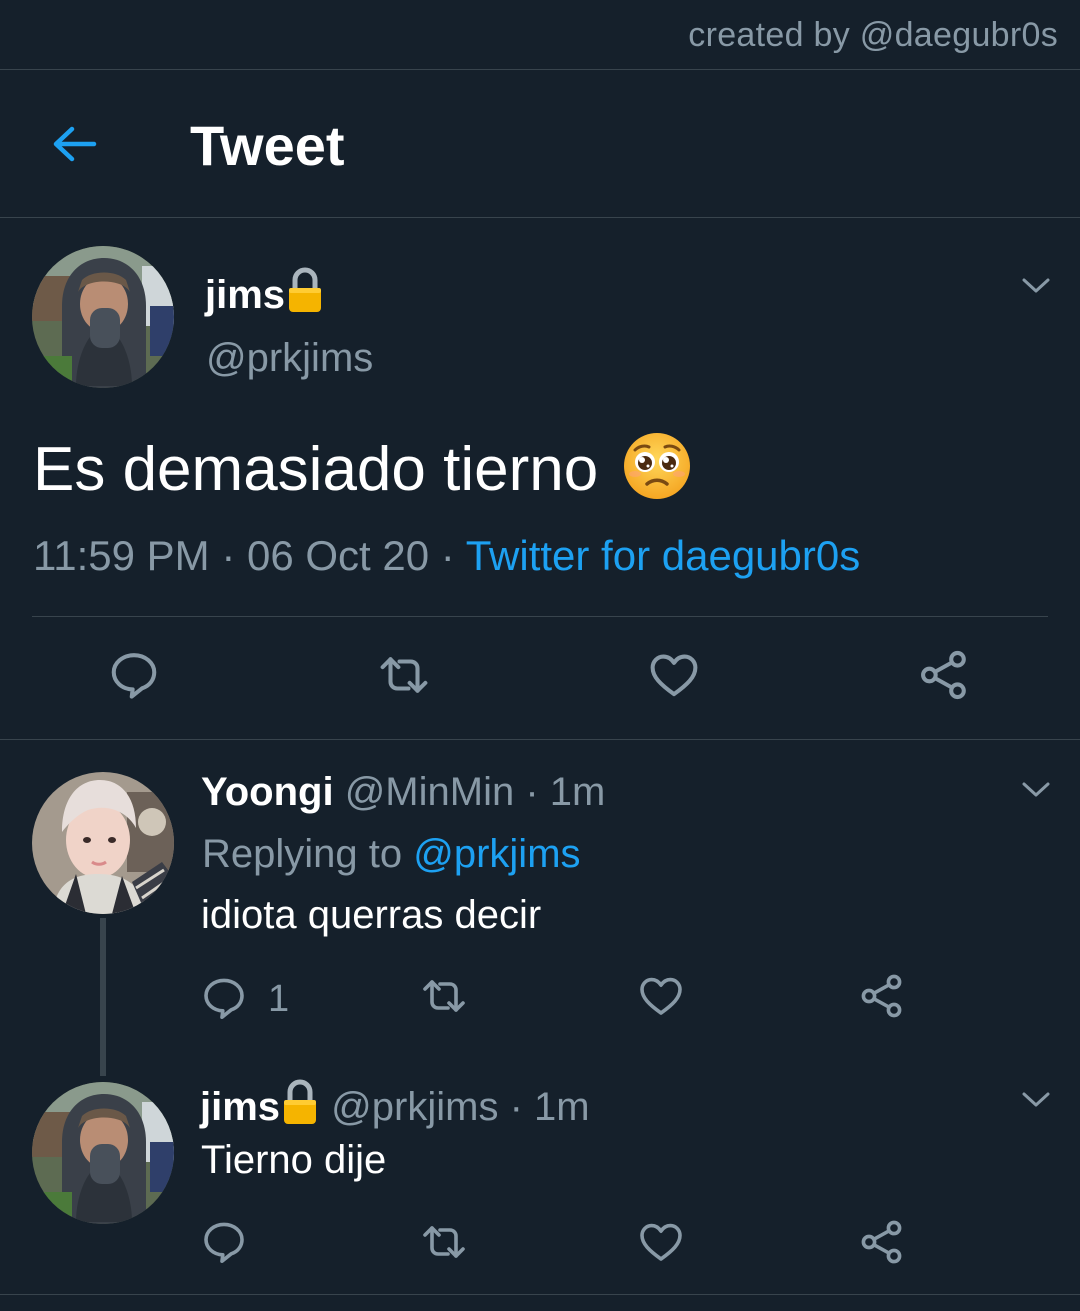 The image size is (1080, 1311). What do you see at coordinates (267, 792) in the screenshot?
I see `author-display-name: Yoongi` at bounding box center [267, 792].